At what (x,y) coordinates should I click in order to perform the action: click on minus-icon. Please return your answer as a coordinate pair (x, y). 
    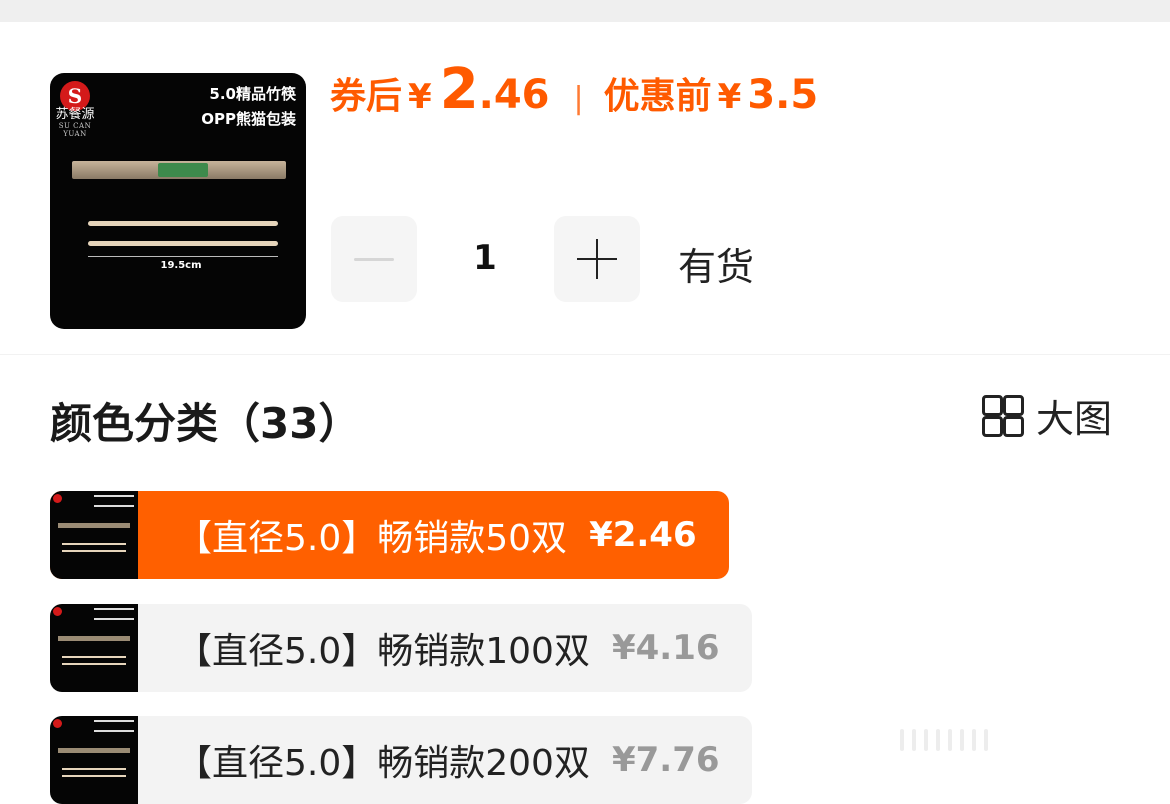
    Looking at the image, I should click on (374, 259).